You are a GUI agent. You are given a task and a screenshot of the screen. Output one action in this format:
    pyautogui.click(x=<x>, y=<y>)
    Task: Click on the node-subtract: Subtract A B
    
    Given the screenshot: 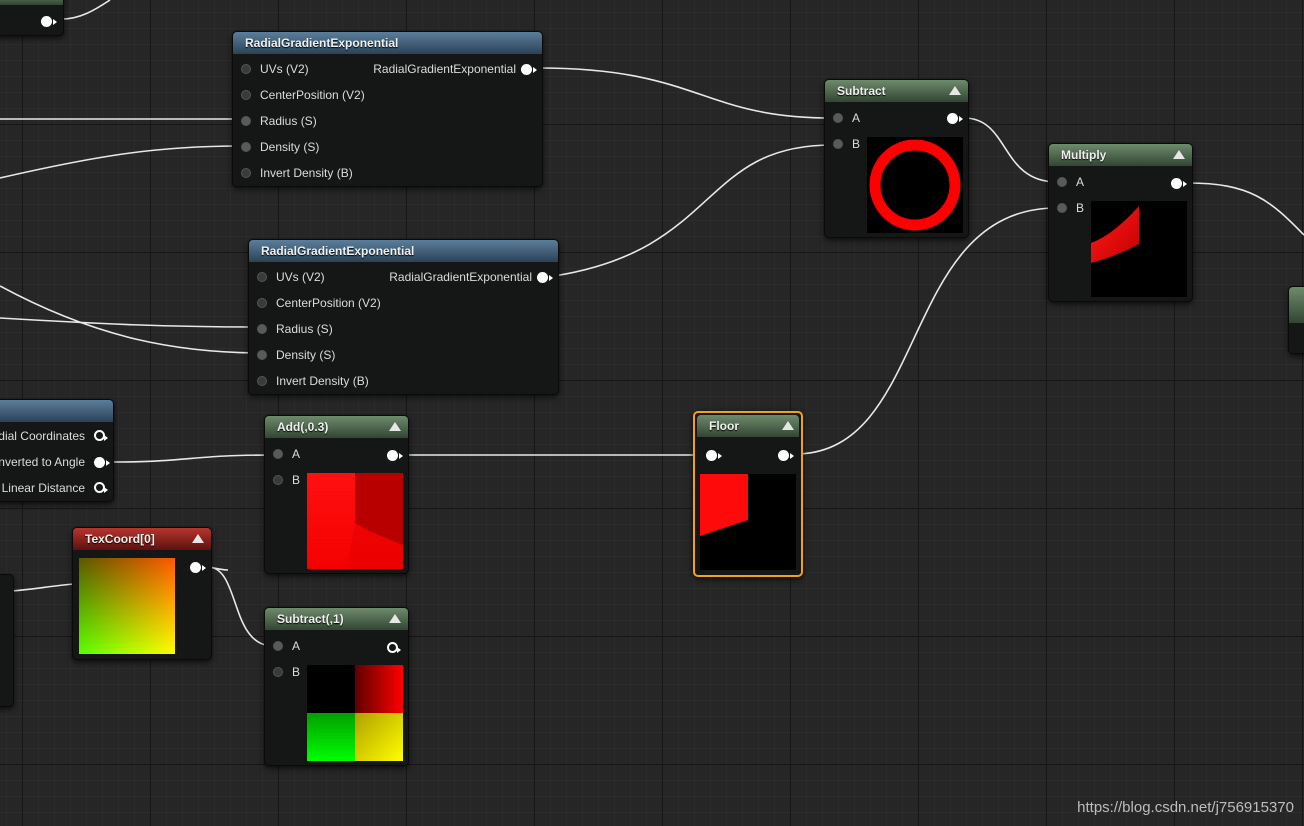 What is the action you would take?
    pyautogui.click(x=896, y=158)
    